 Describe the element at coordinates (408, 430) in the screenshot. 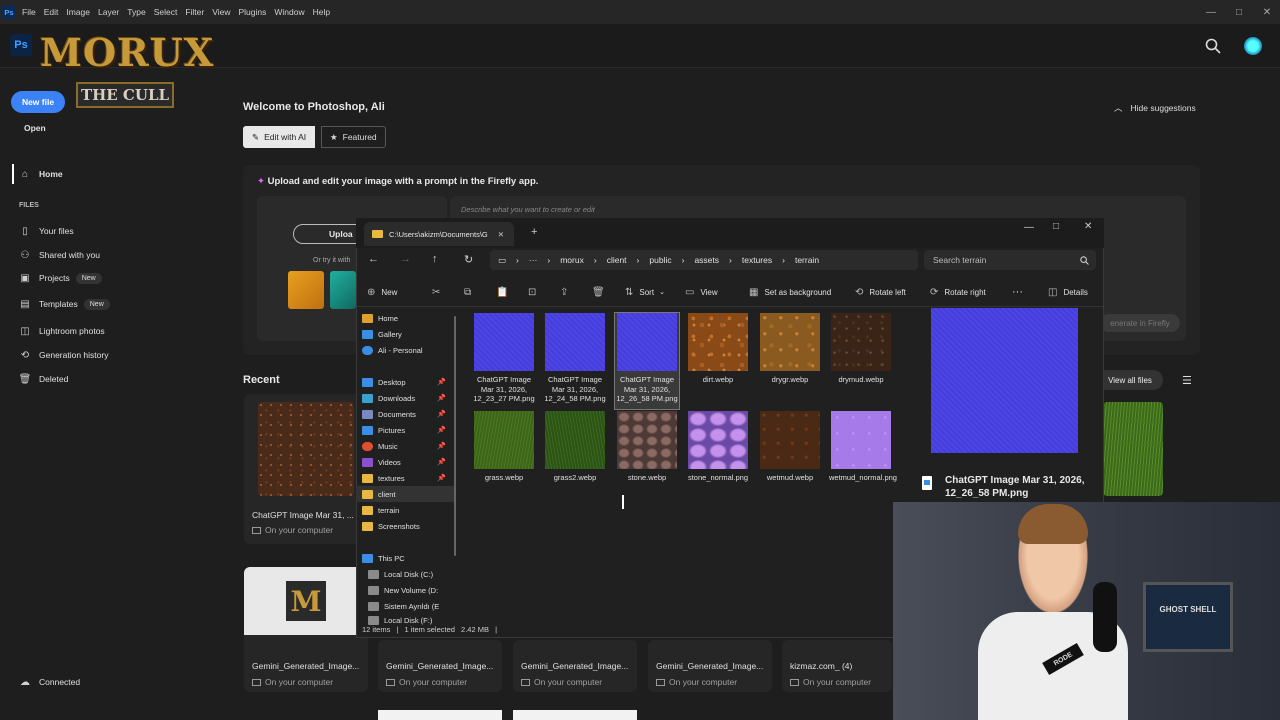

I see `nav-item-pictures: Pictures 📌` at that location.